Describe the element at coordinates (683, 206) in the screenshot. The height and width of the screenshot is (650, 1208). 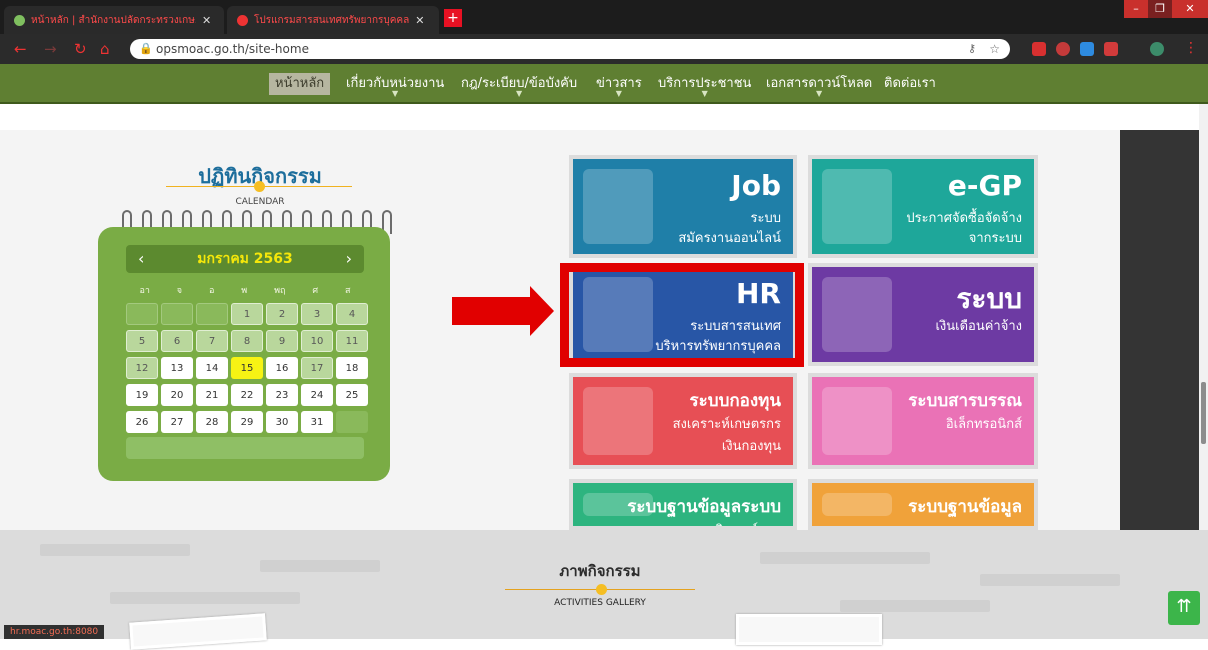
I see `job-tile: Job ระบบ สมัครงานออนไลน์` at that location.